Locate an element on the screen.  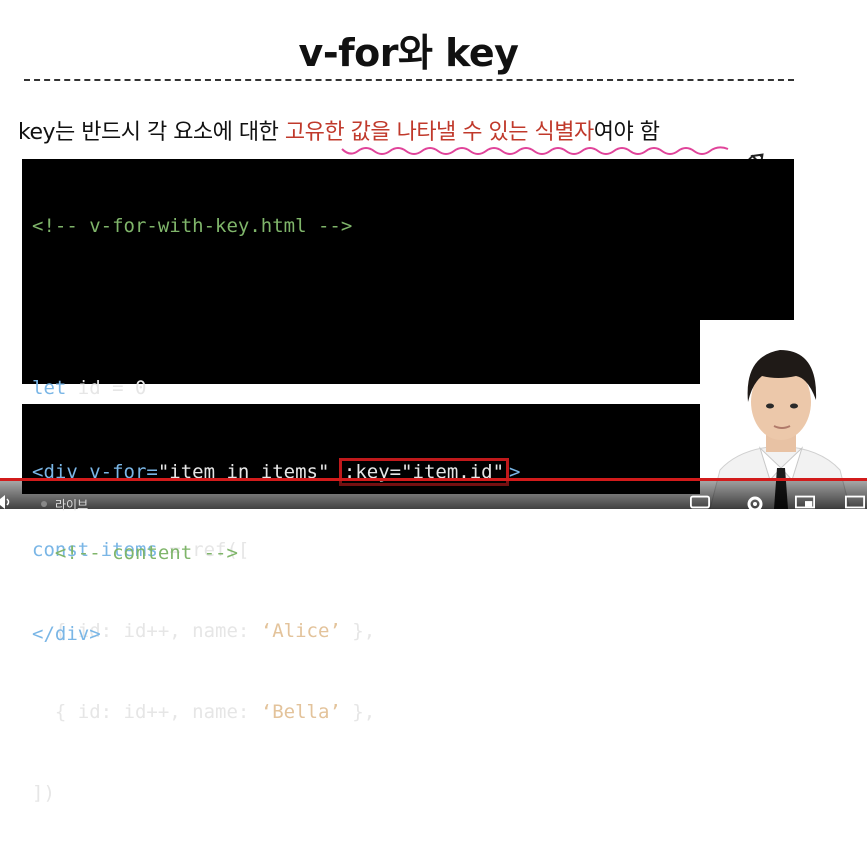
code-line: </div> is located at coordinates (413, 634).